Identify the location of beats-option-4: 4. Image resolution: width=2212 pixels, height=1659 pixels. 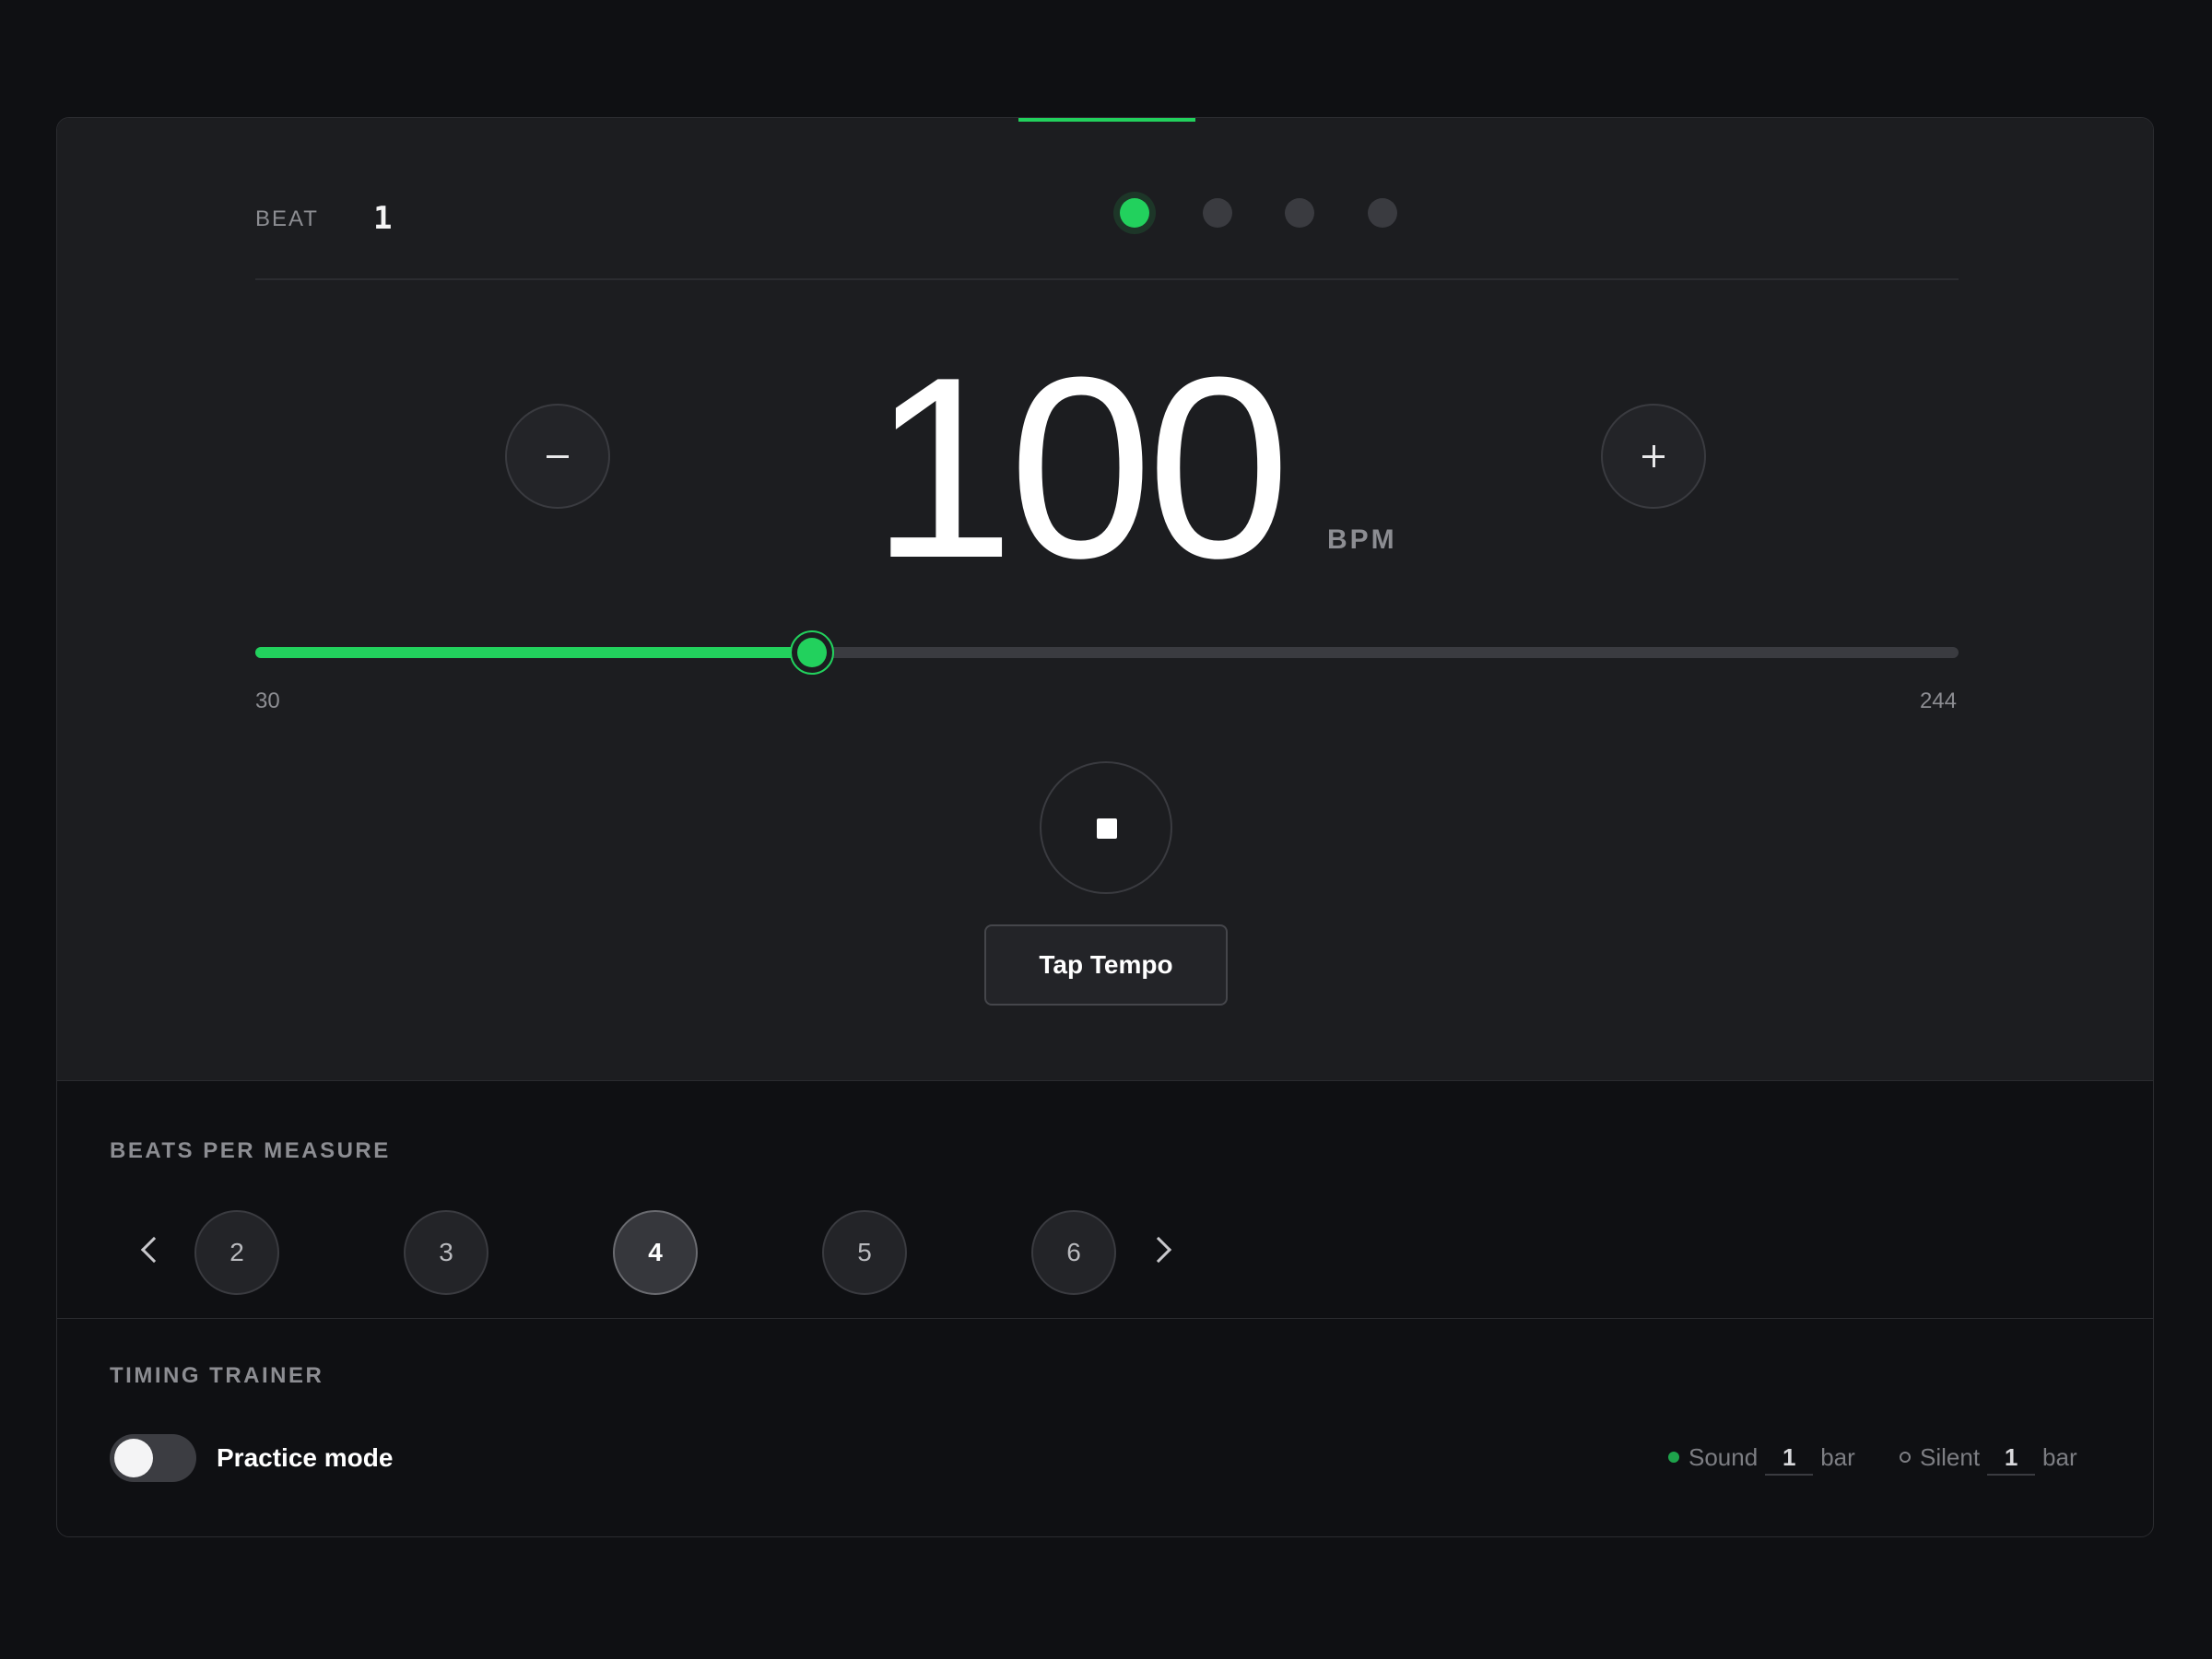
(655, 1252).